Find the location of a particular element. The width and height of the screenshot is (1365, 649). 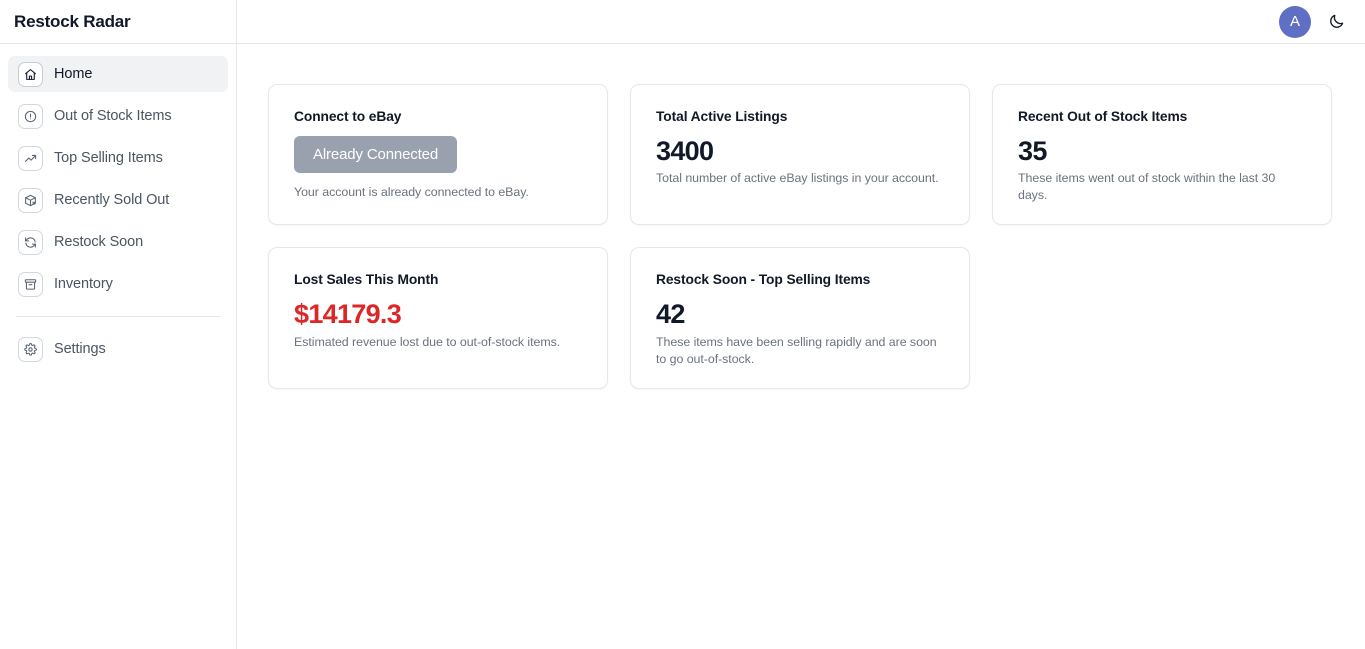

card-value: $14179.3 is located at coordinates (348, 314).